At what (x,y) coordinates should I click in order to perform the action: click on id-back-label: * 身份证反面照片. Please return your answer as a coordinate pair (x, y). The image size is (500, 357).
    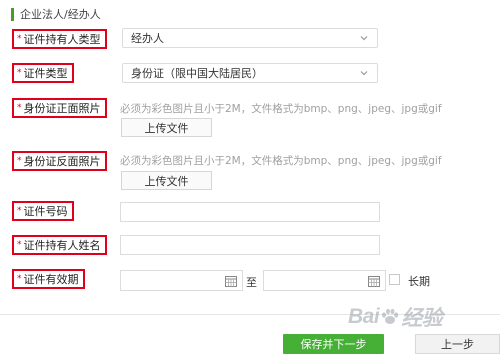
    Looking at the image, I should click on (59, 161).